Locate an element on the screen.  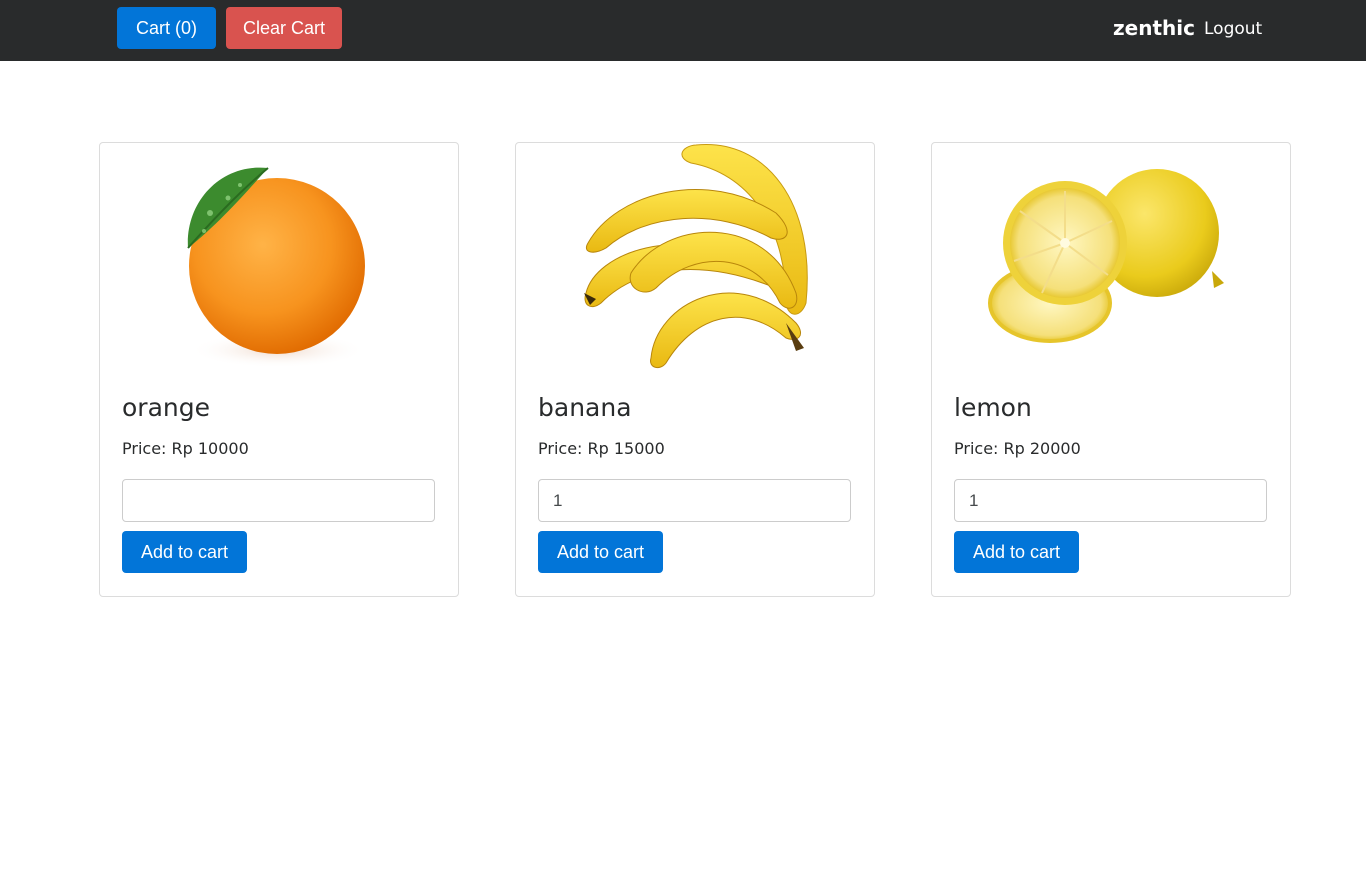
product-name: lemon is located at coordinates (993, 407).